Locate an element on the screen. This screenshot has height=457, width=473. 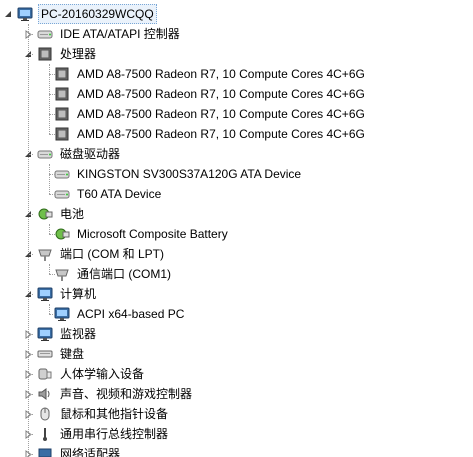
tree-category-node: IDE ATA/ATAPI 控制器 is located at coordinates (103, 34).